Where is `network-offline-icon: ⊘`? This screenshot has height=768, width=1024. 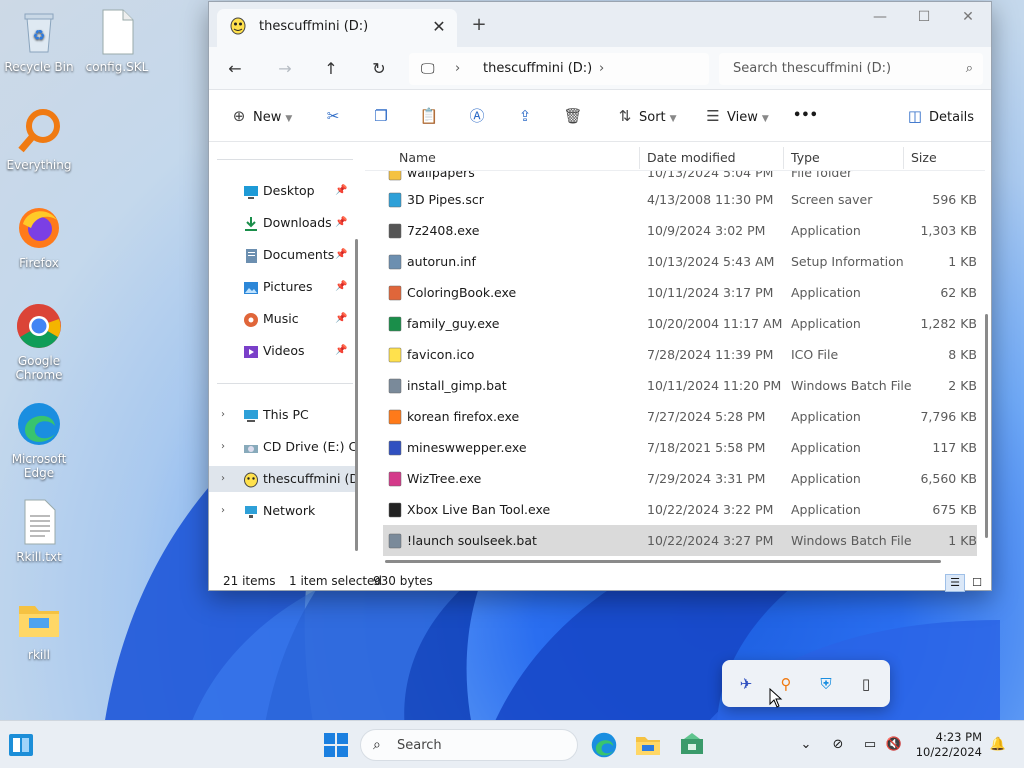
network-offline-icon: ⊘ is located at coordinates (838, 745).